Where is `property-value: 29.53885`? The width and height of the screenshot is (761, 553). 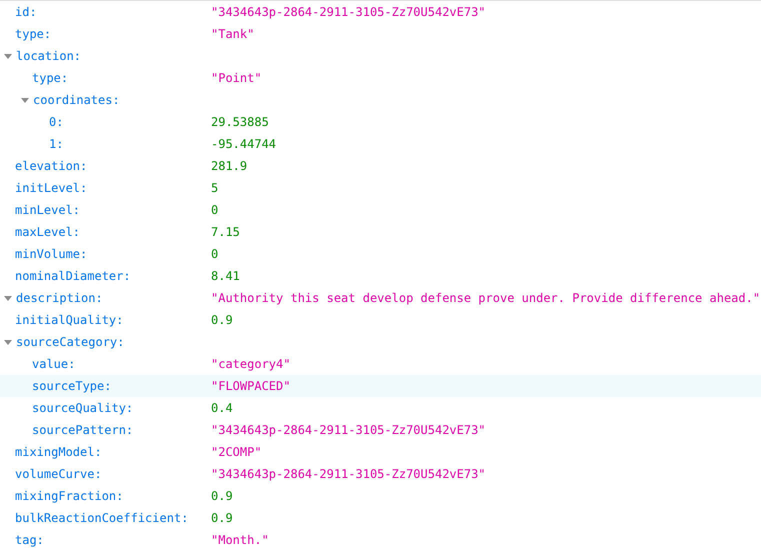 property-value: 29.53885 is located at coordinates (240, 122).